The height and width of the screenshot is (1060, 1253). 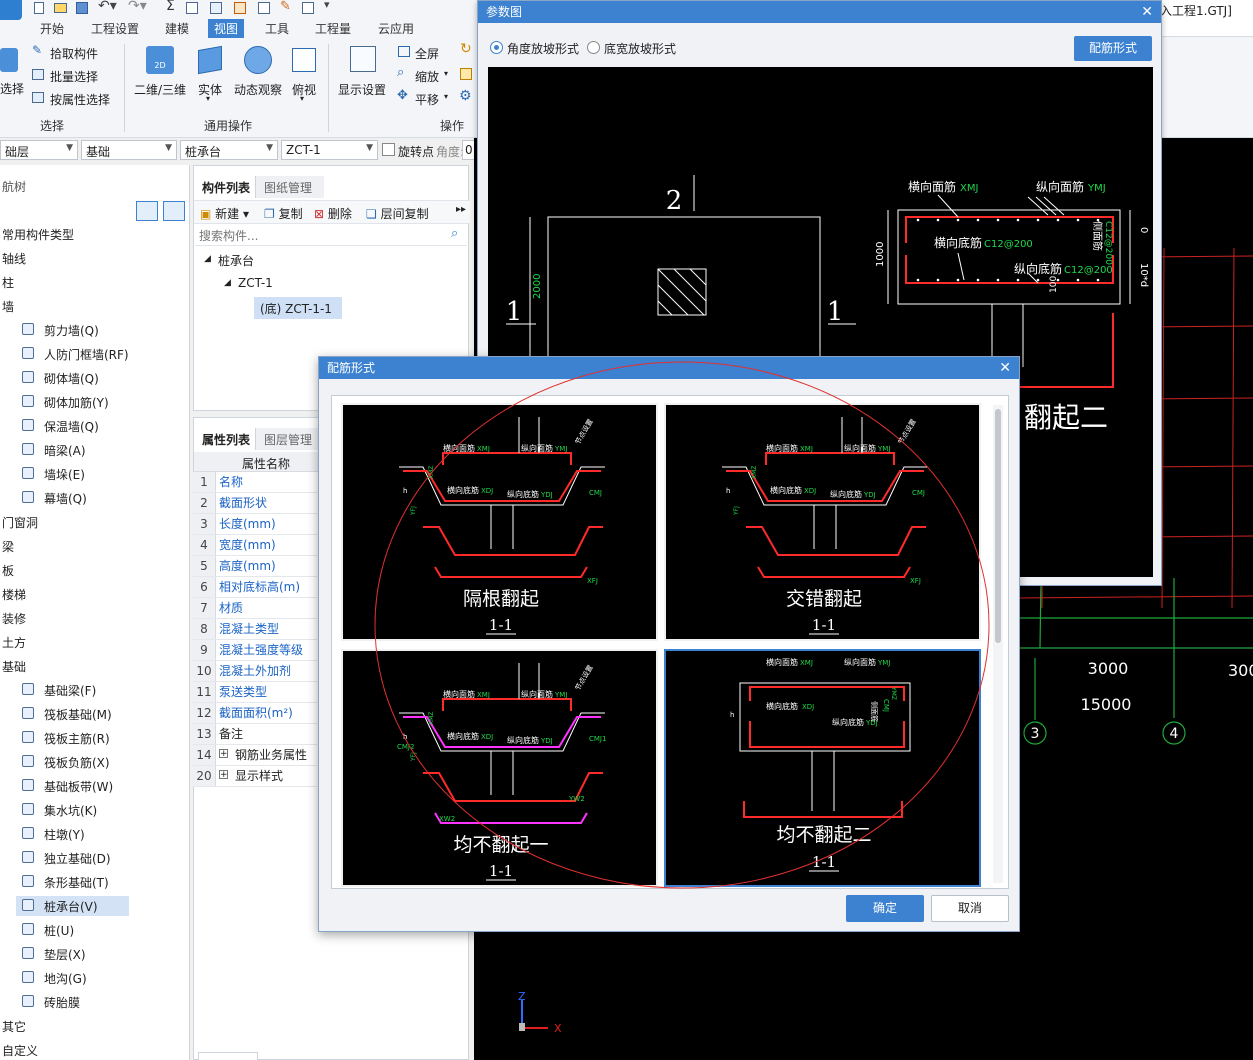 I want to click on floor-select: 础层 ▼, so click(x=39, y=150).